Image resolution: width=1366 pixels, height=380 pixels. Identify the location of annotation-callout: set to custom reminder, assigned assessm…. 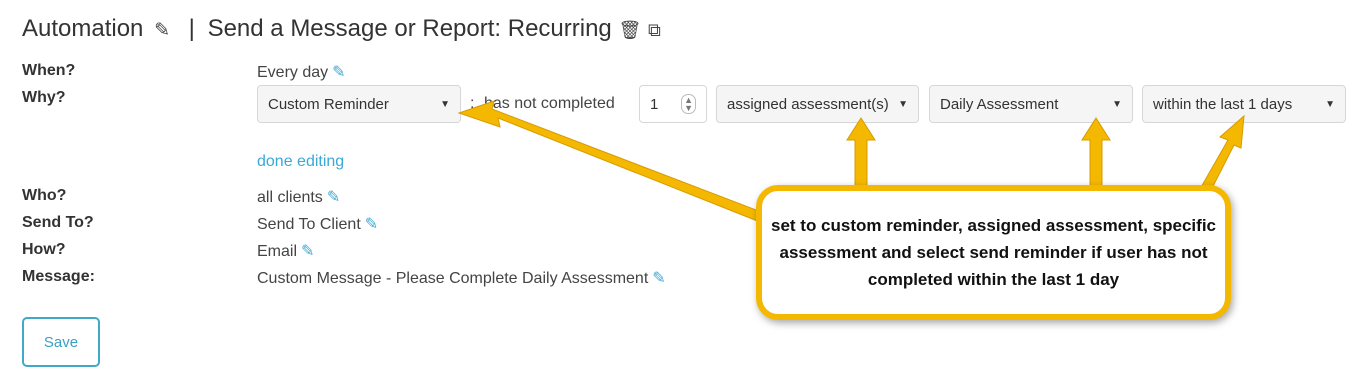
(993, 252).